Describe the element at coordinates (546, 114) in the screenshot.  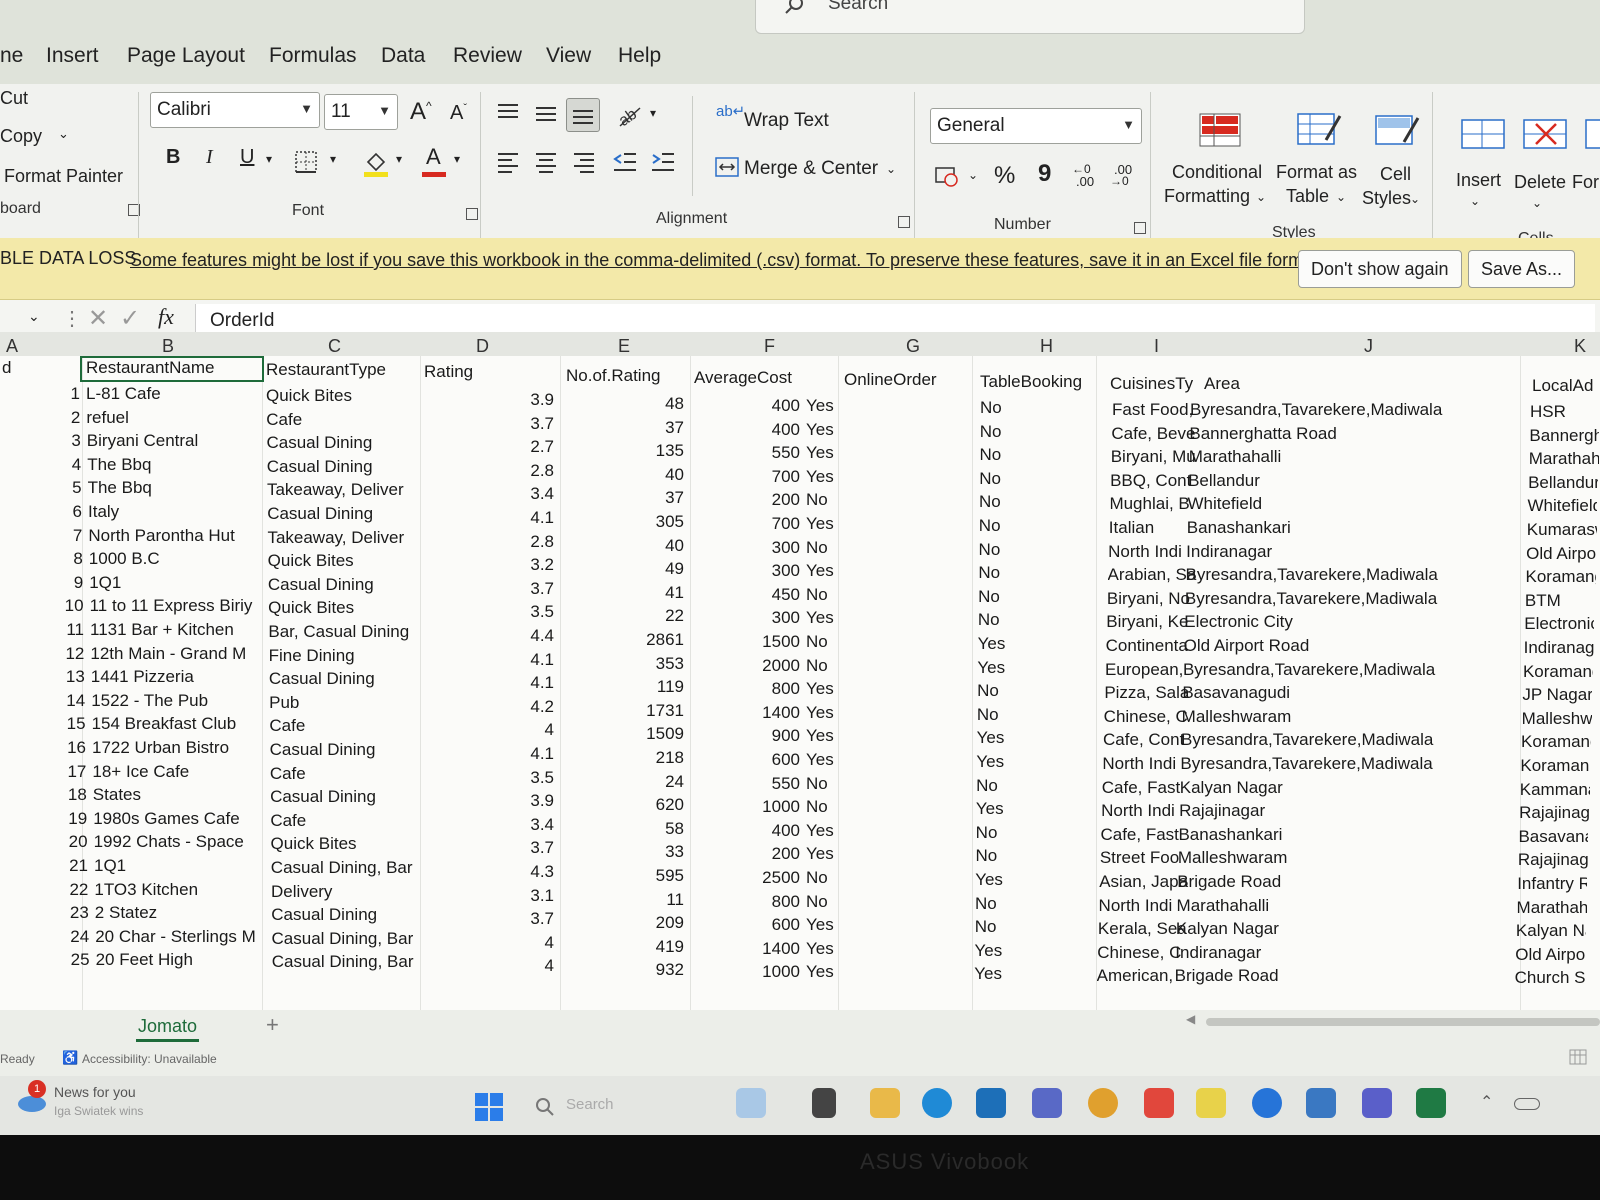
I see `align-middle-icon` at that location.